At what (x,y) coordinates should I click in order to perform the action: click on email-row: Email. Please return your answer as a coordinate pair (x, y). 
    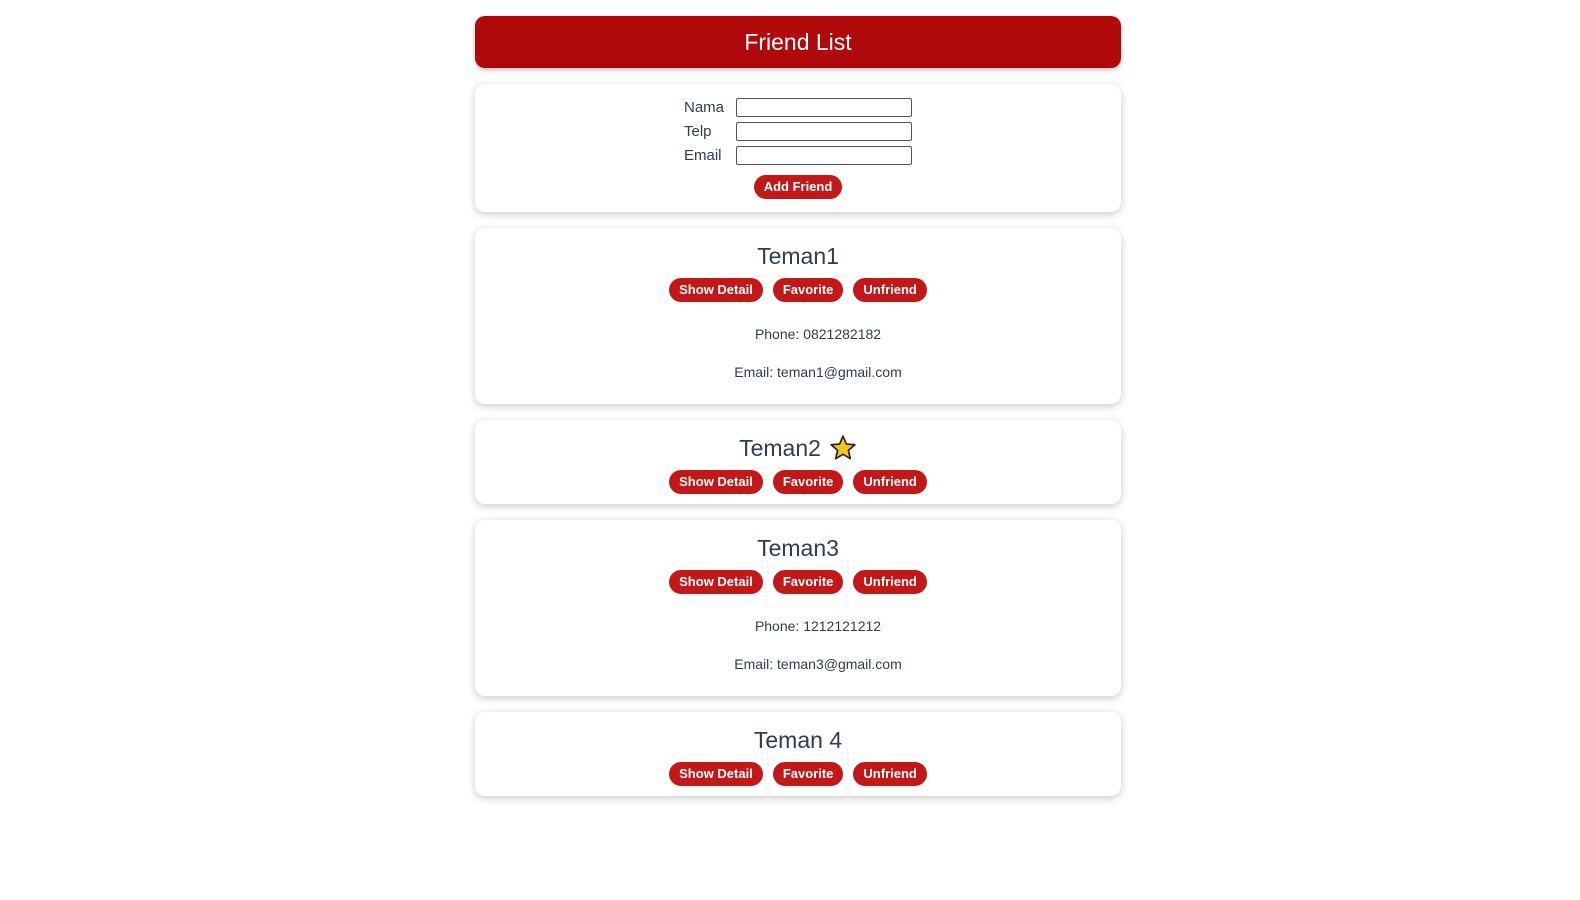
    Looking at the image, I should click on (798, 155).